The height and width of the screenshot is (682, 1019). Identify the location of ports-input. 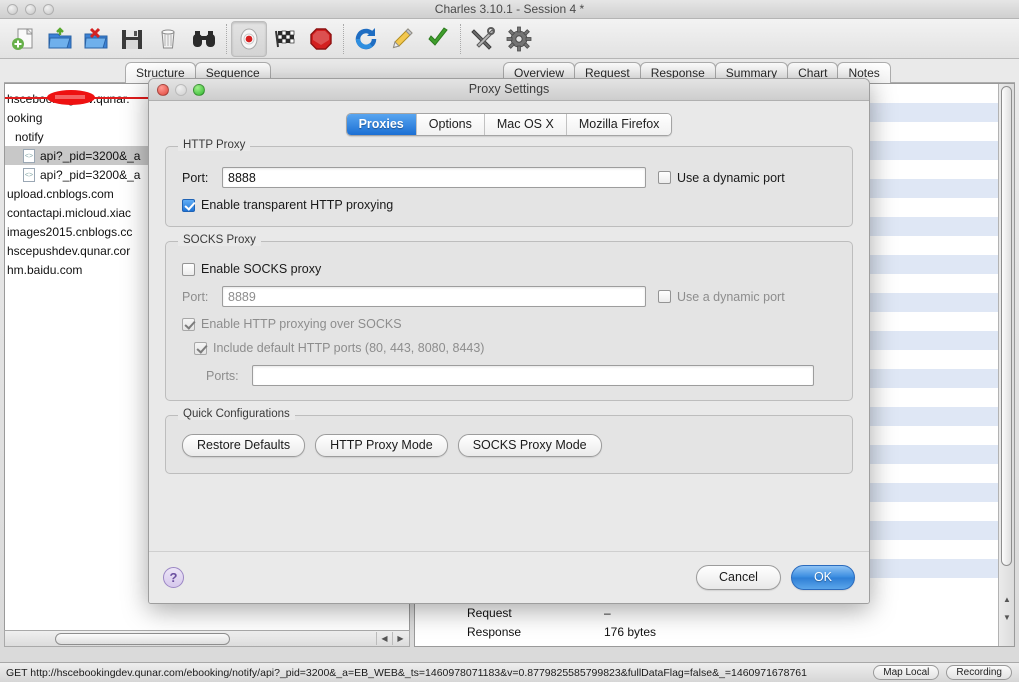
(533, 375).